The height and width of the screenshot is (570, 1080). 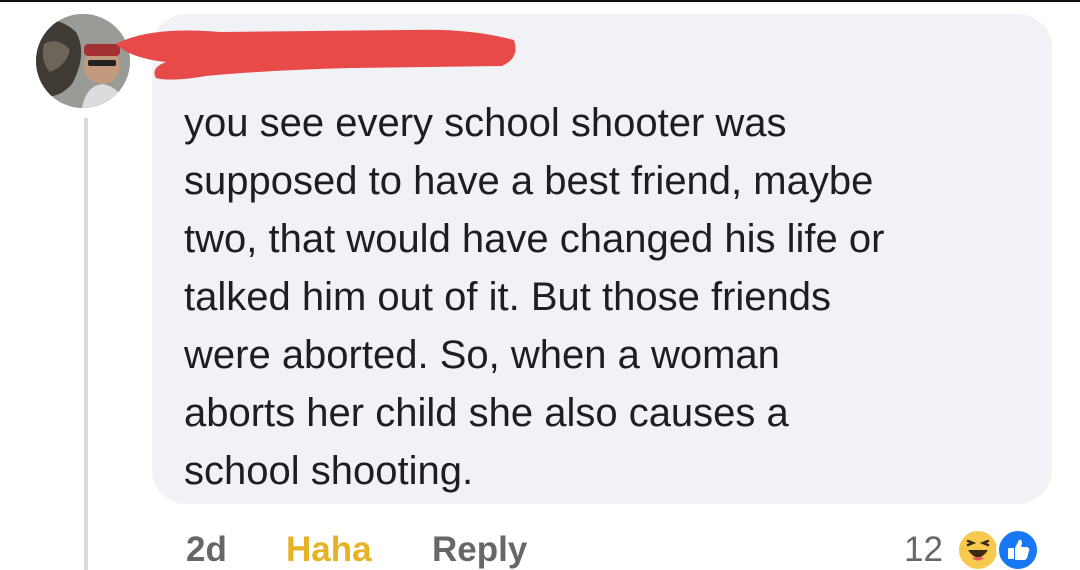 I want to click on haha-reaction-button: Haha, so click(x=329, y=550).